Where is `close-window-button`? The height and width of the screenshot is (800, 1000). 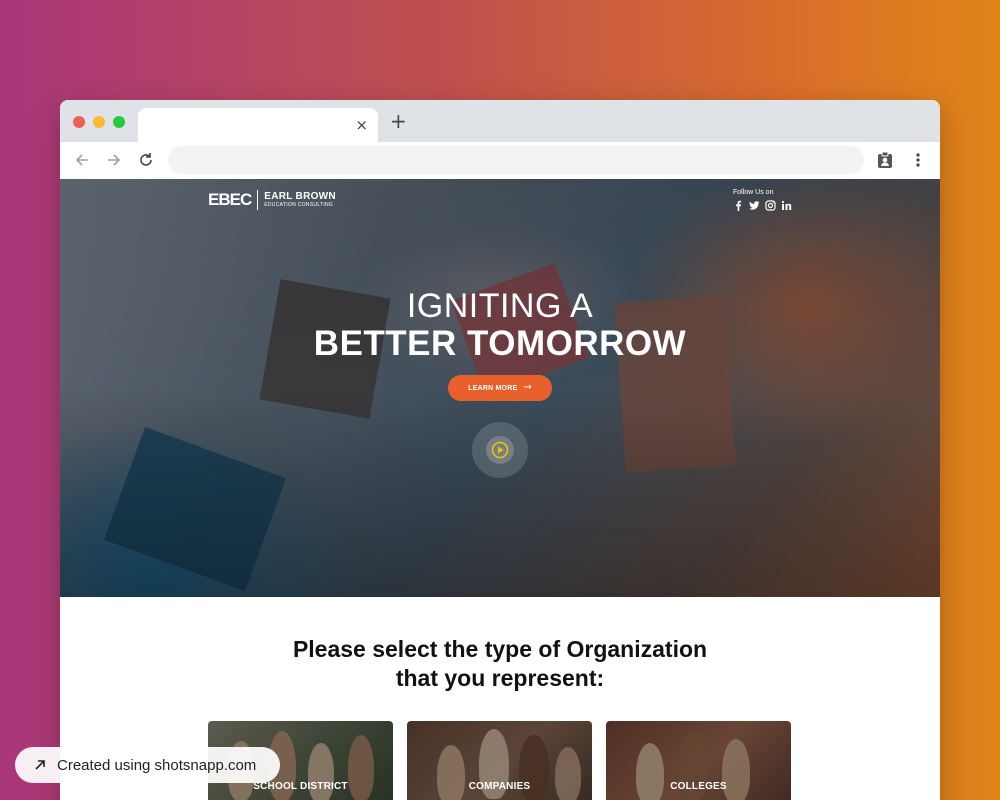
close-window-button is located at coordinates (79, 122).